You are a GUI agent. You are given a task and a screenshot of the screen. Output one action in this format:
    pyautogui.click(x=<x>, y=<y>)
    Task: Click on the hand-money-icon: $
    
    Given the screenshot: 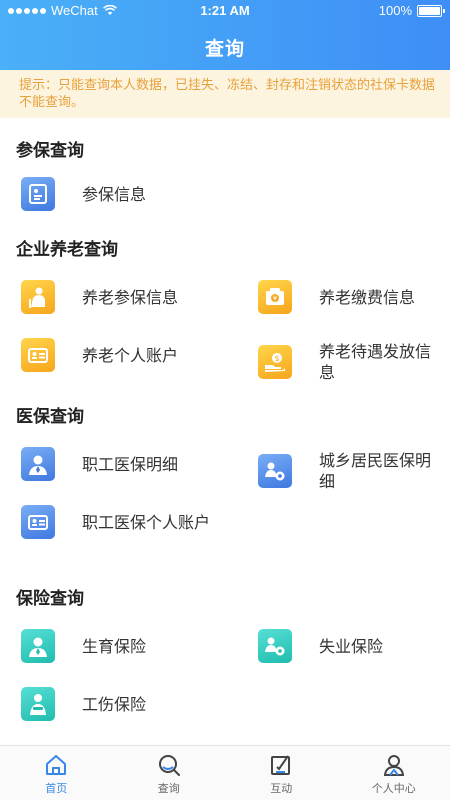 What is the action you would take?
    pyautogui.click(x=275, y=362)
    